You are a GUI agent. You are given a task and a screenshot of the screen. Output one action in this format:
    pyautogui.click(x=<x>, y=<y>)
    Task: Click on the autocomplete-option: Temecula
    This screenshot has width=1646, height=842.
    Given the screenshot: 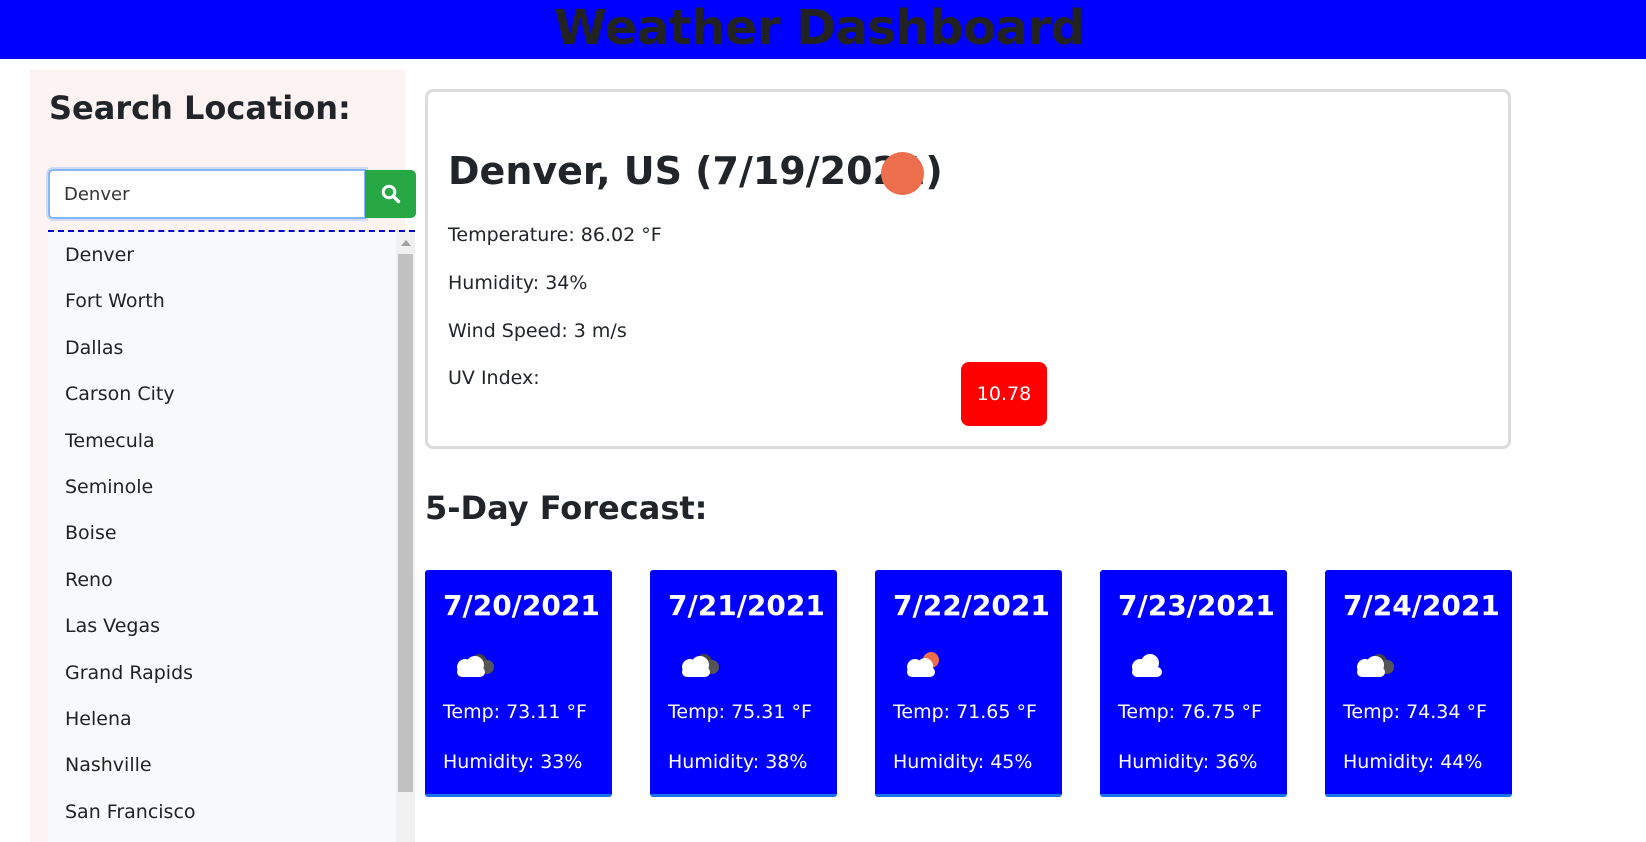 What is the action you would take?
    pyautogui.click(x=231, y=441)
    